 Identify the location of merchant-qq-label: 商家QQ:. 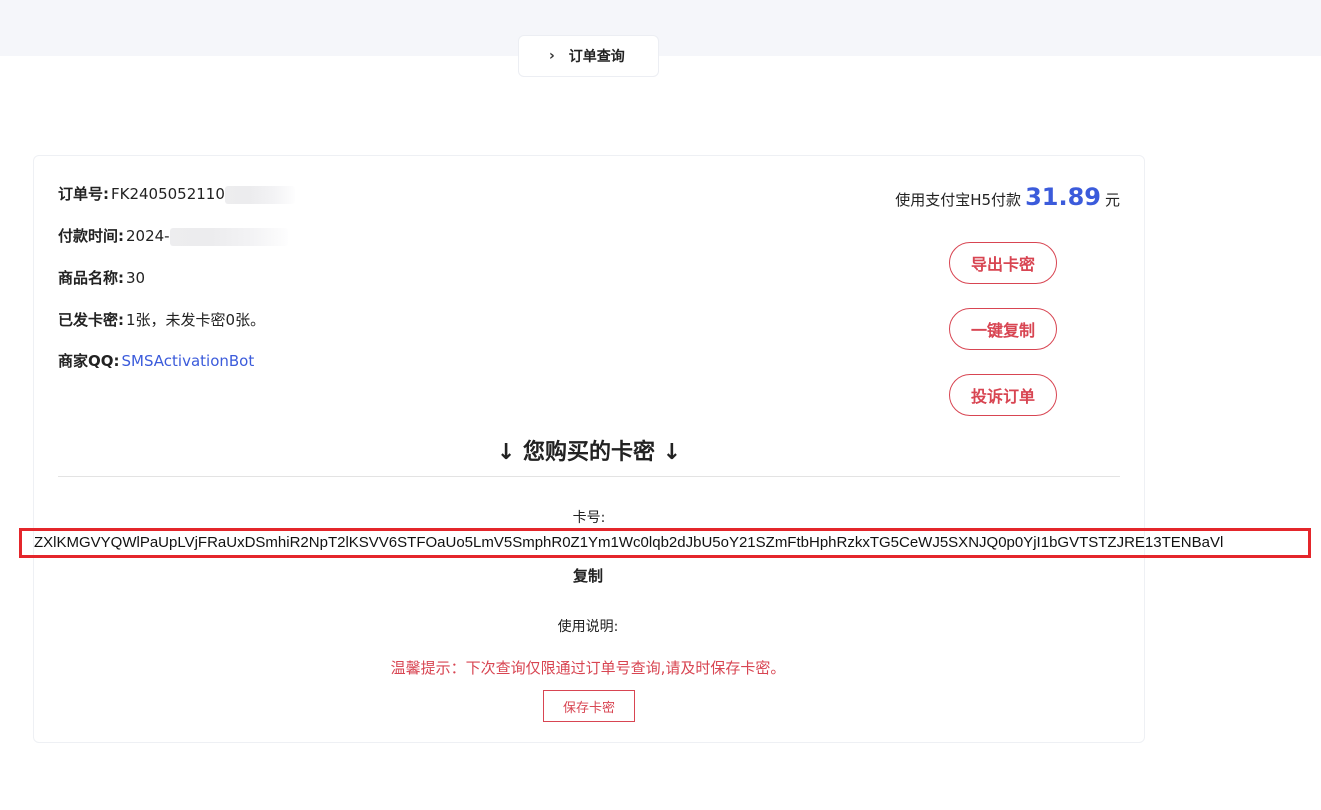
(89, 361).